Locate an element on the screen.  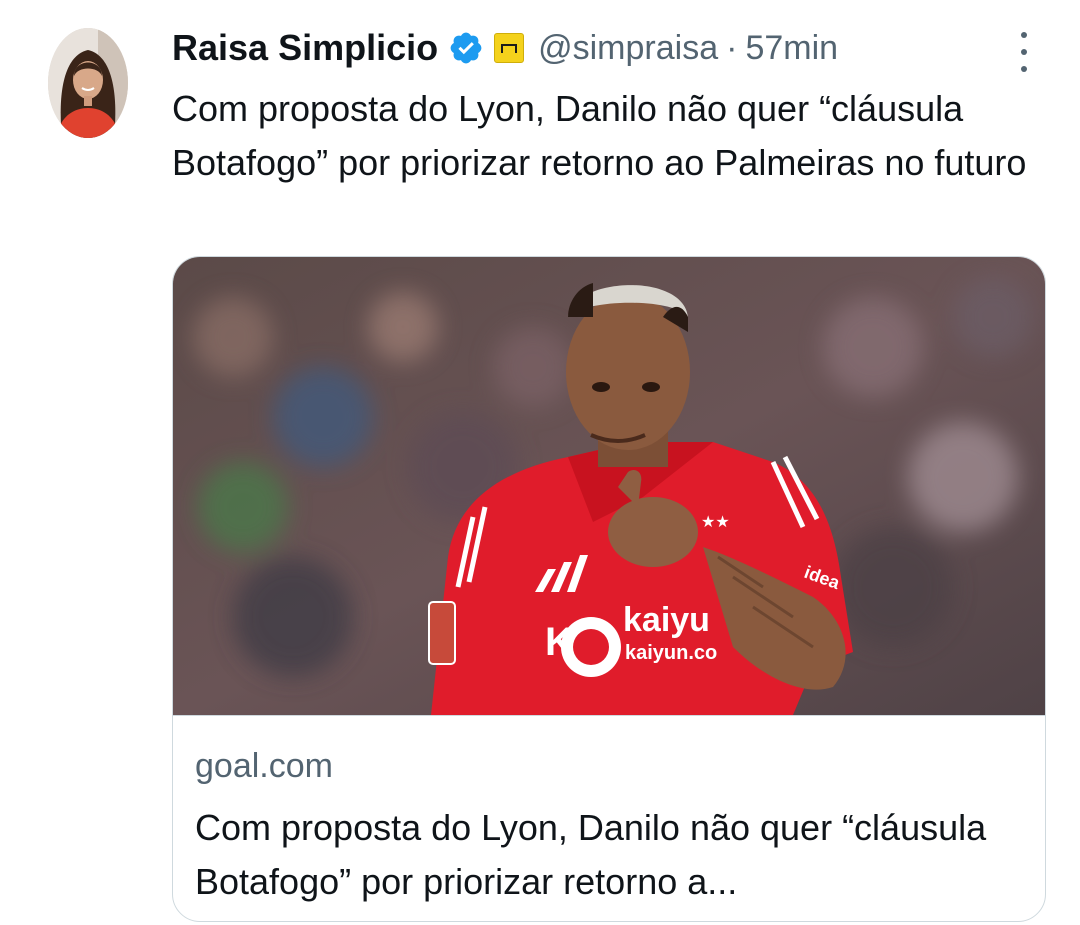
more-options-icon is located at coordinates (1024, 52).